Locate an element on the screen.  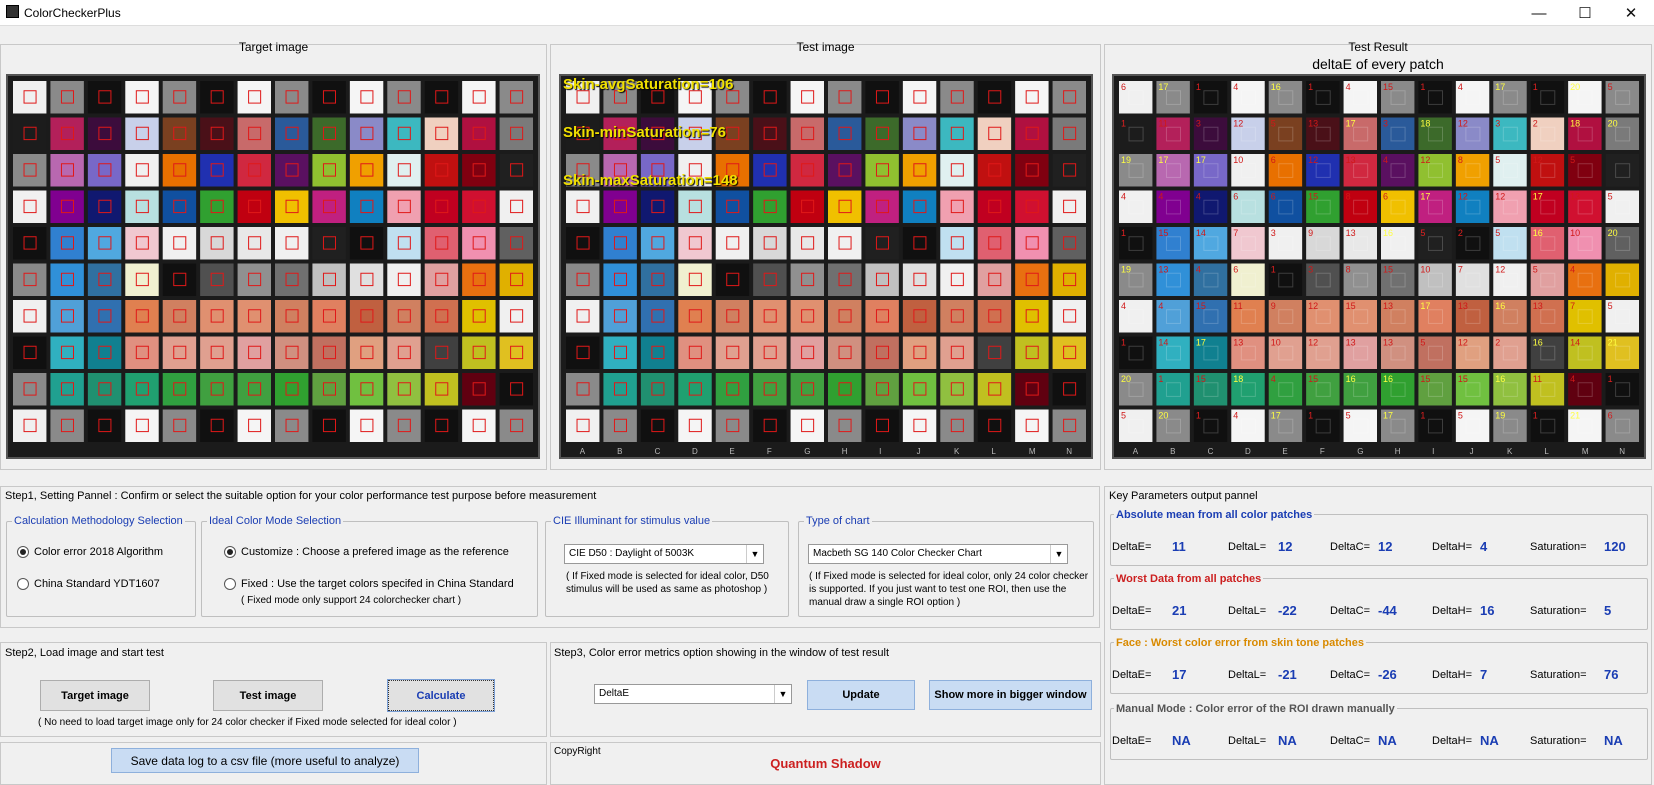
radio-2018 is located at coordinates (23, 552).